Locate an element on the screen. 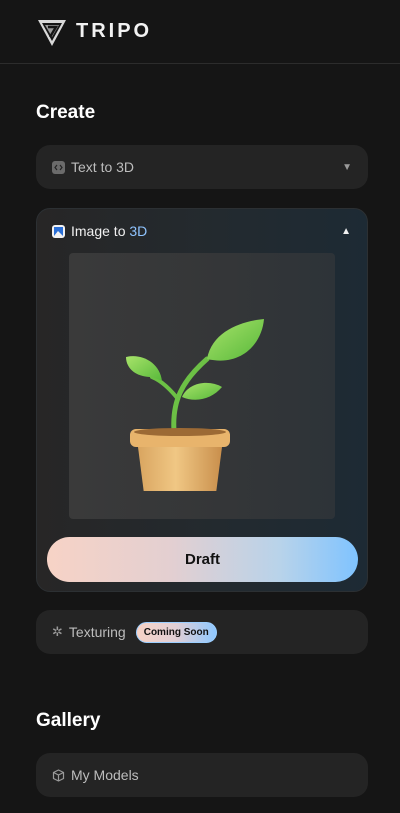 The height and width of the screenshot is (813, 400). texturing-panel: ✲ Texturing Coming Soon is located at coordinates (202, 632).